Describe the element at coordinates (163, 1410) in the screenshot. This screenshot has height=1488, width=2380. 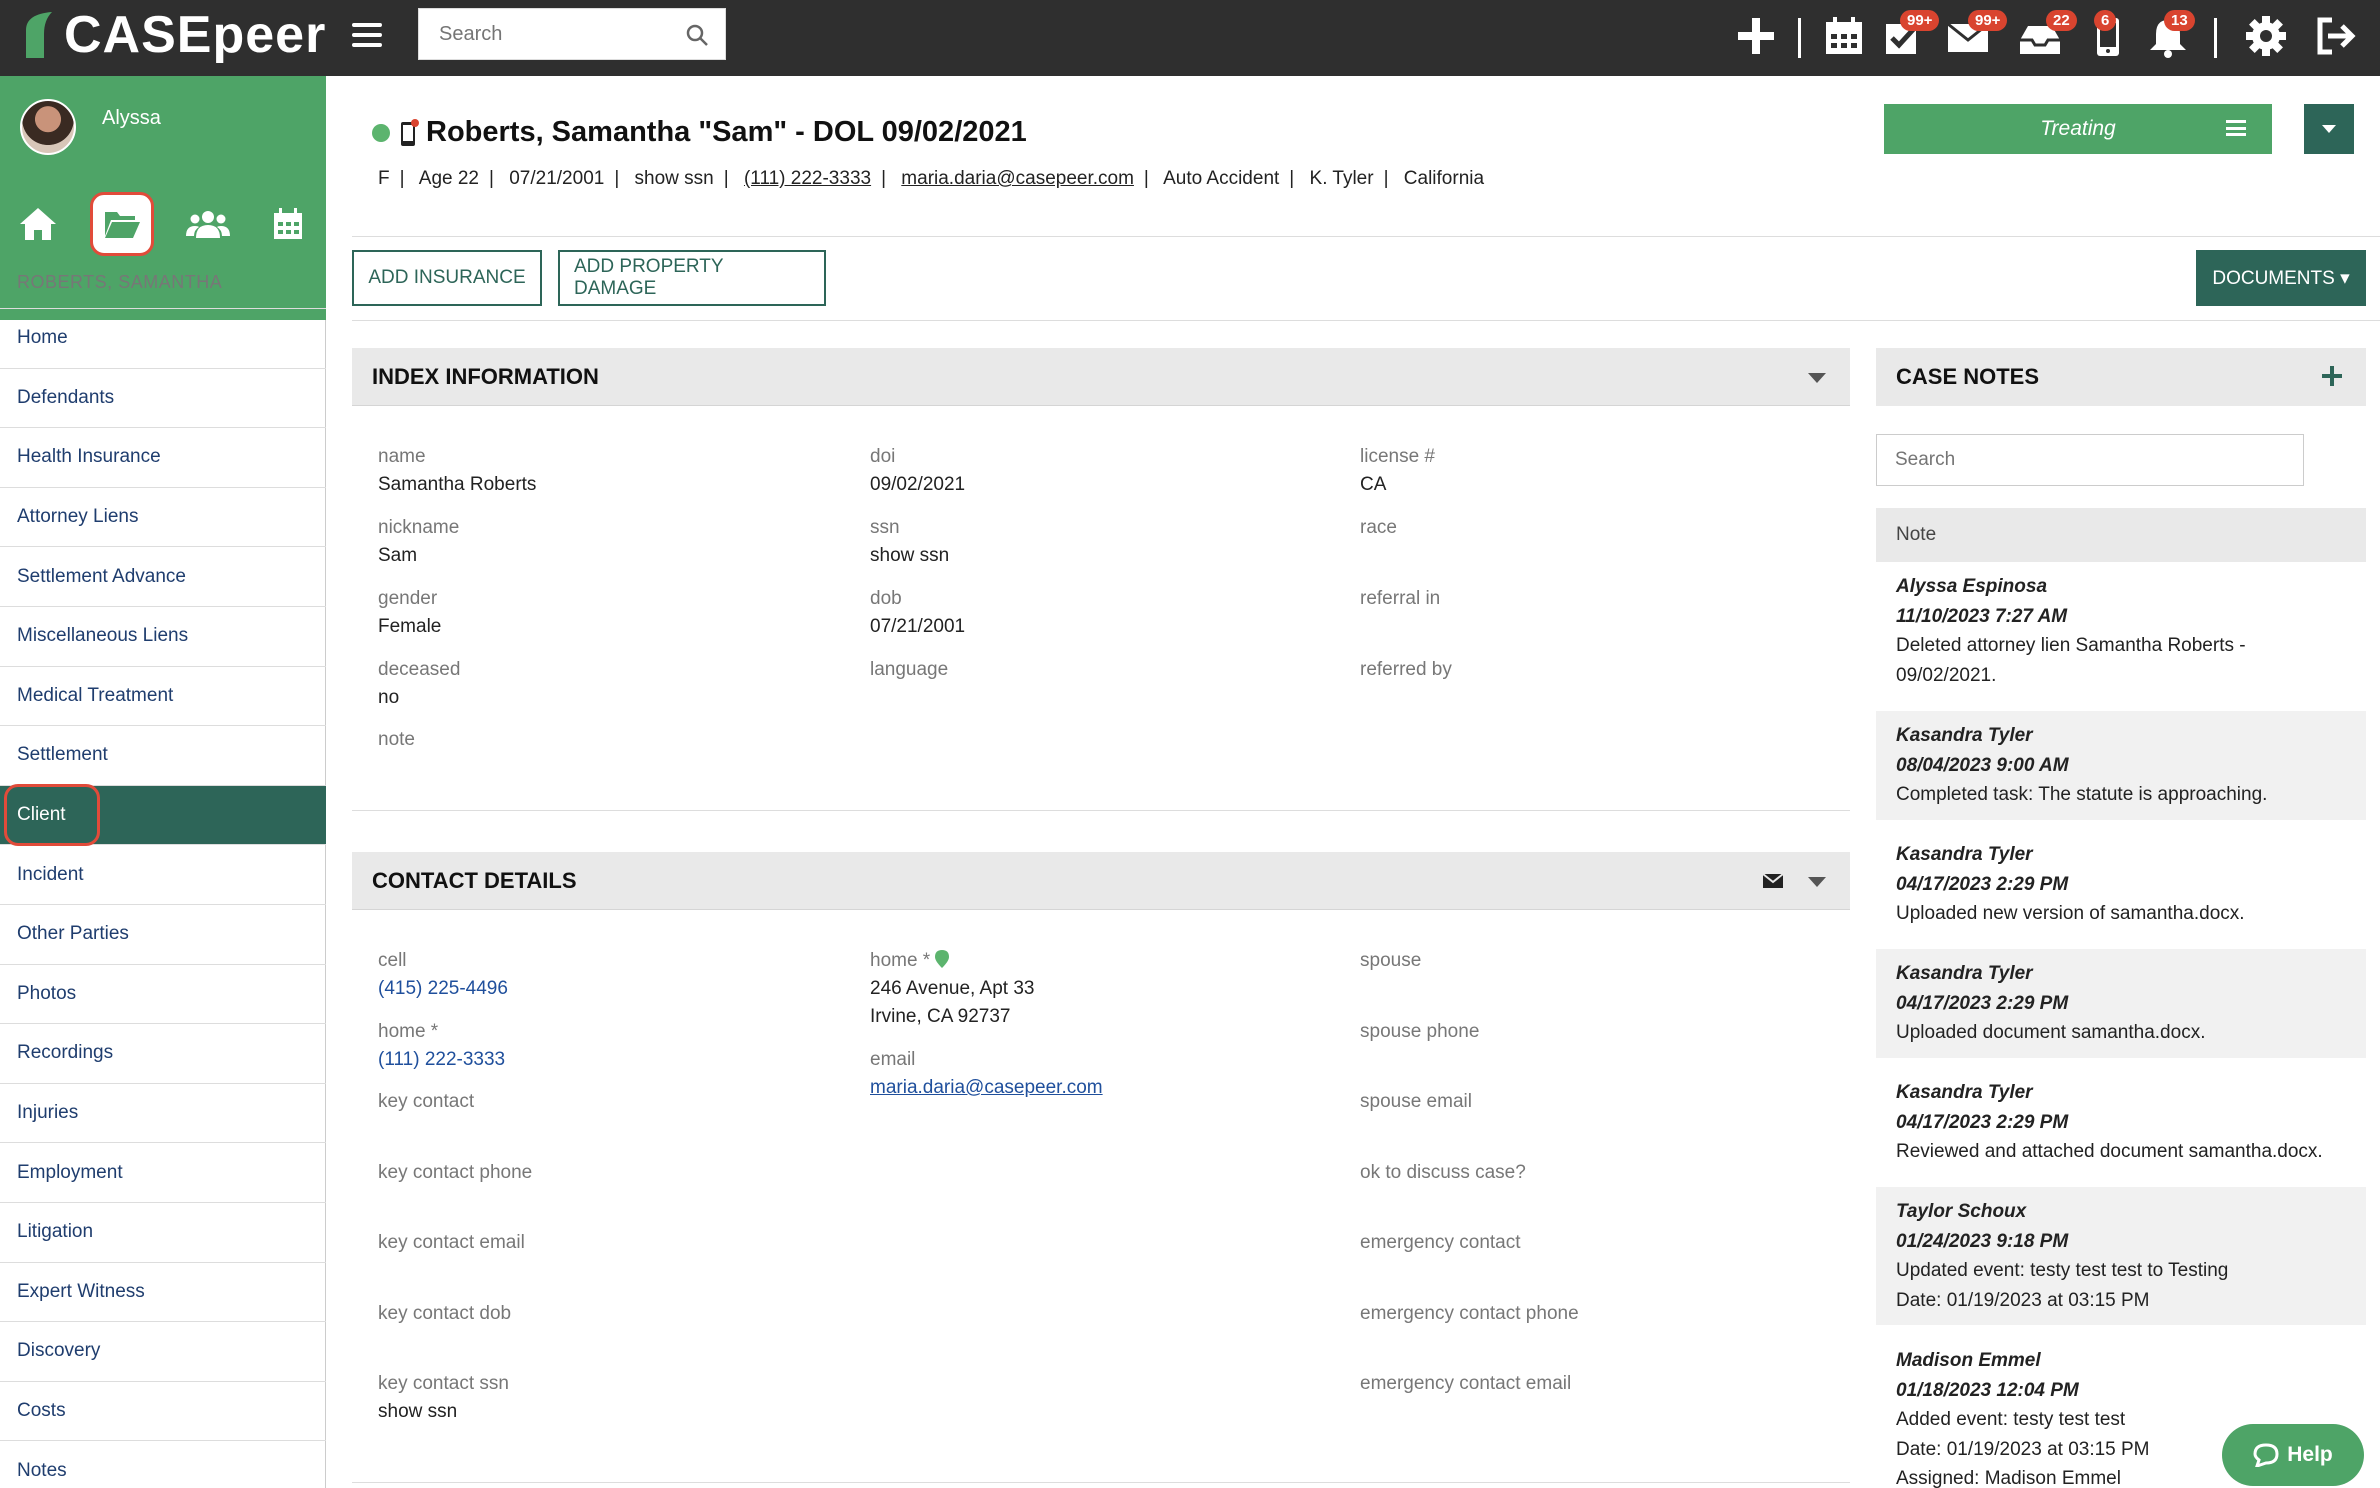
I see `sidebar-item-costs: Costs` at that location.